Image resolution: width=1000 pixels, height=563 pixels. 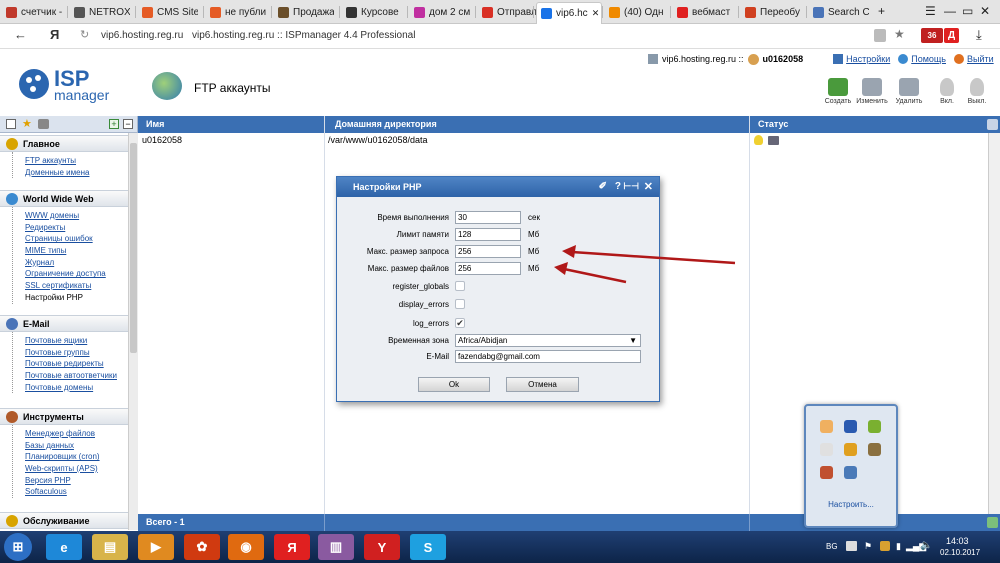 What do you see at coordinates (850, 472) in the screenshot?
I see `network-icon` at bounding box center [850, 472].